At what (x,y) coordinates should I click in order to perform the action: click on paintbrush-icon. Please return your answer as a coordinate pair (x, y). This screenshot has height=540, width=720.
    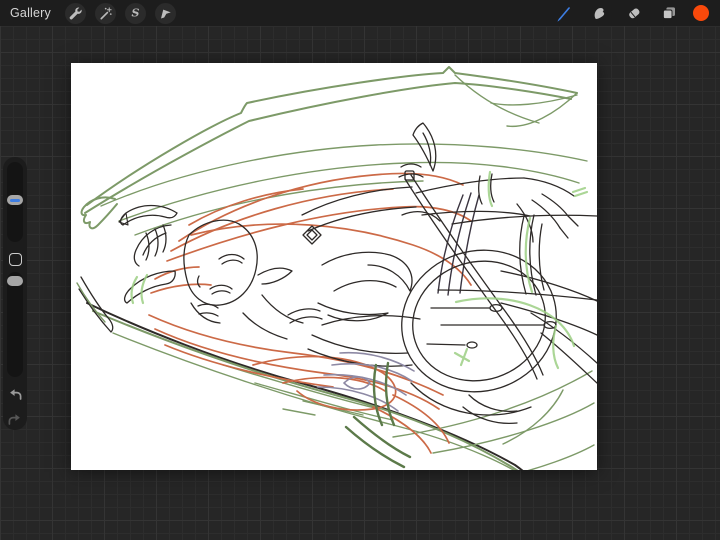
    Looking at the image, I should click on (563, 14).